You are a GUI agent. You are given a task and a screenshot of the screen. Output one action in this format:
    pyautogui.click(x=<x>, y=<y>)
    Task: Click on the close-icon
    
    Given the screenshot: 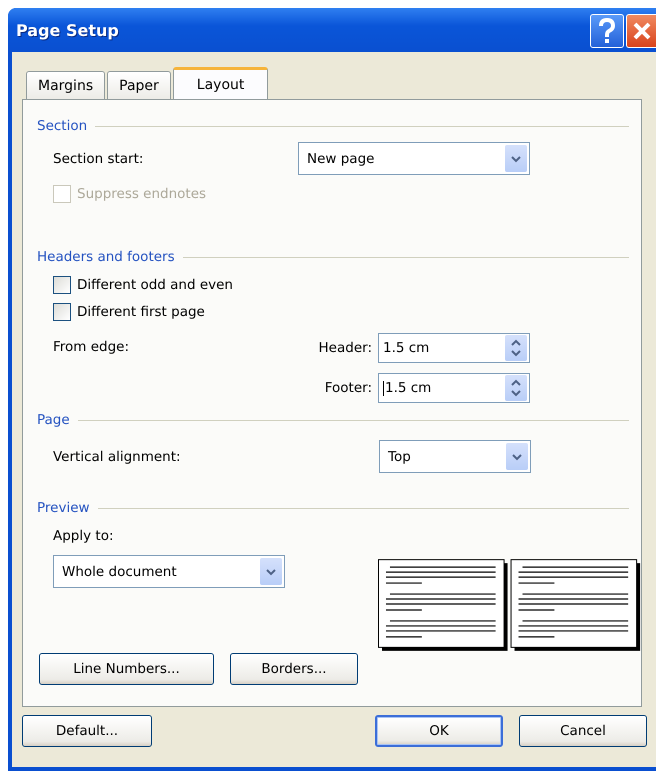 What is the action you would take?
    pyautogui.click(x=642, y=31)
    